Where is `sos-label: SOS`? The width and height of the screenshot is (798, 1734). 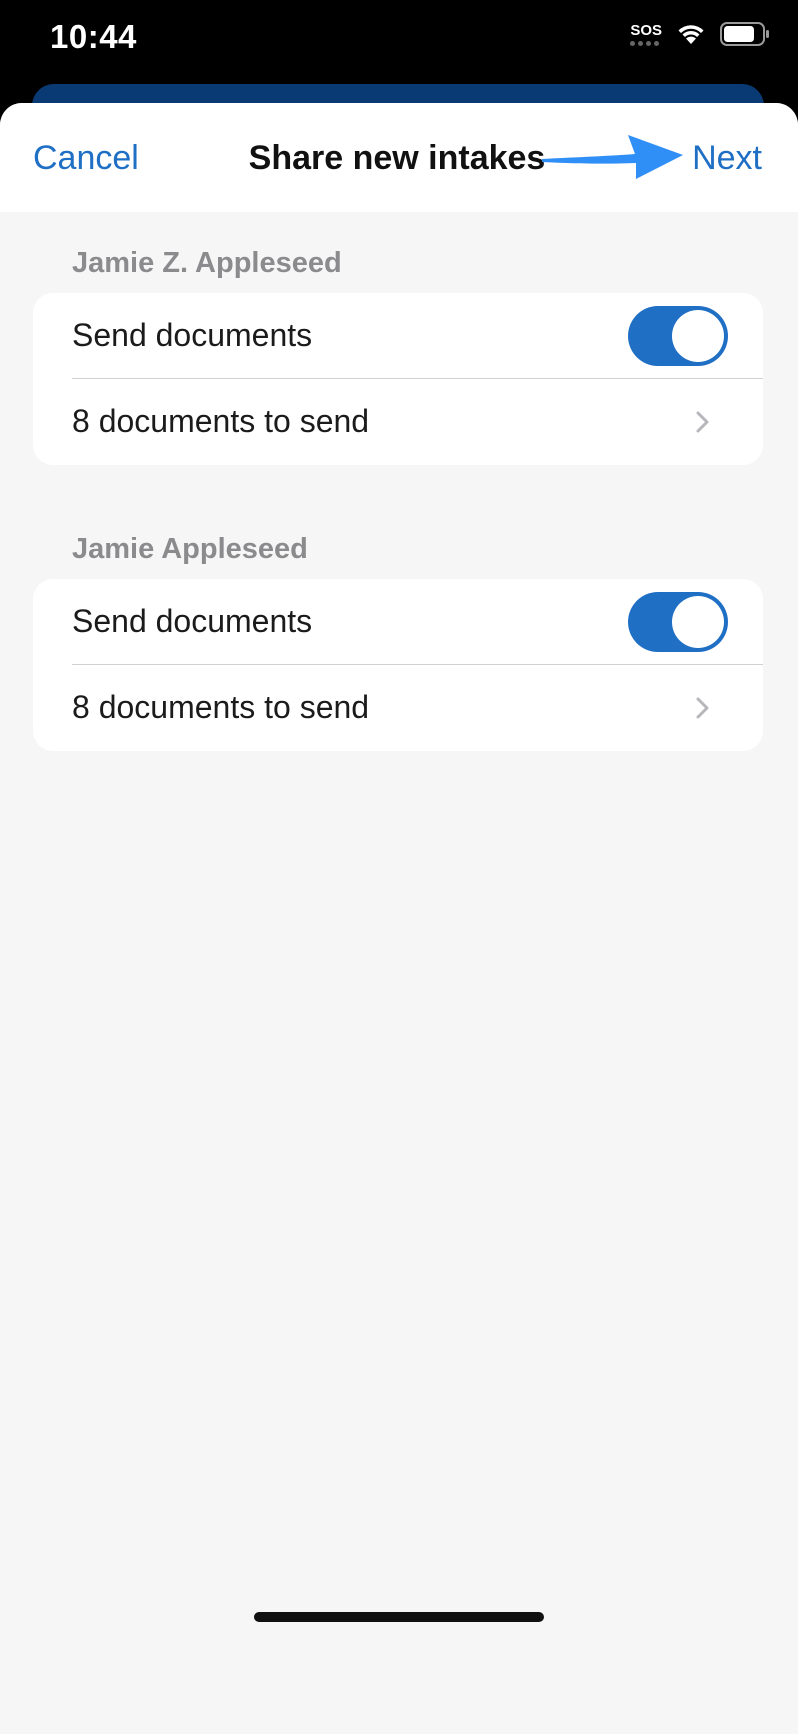 sos-label: SOS is located at coordinates (646, 30).